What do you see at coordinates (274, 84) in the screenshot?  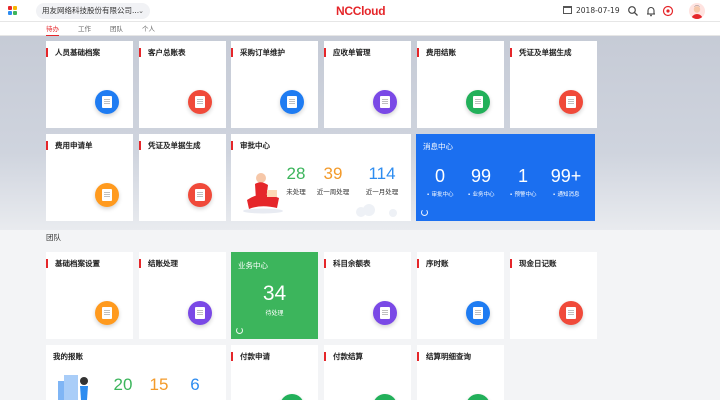 I see `card-purchase-order: 采购订单维护` at bounding box center [274, 84].